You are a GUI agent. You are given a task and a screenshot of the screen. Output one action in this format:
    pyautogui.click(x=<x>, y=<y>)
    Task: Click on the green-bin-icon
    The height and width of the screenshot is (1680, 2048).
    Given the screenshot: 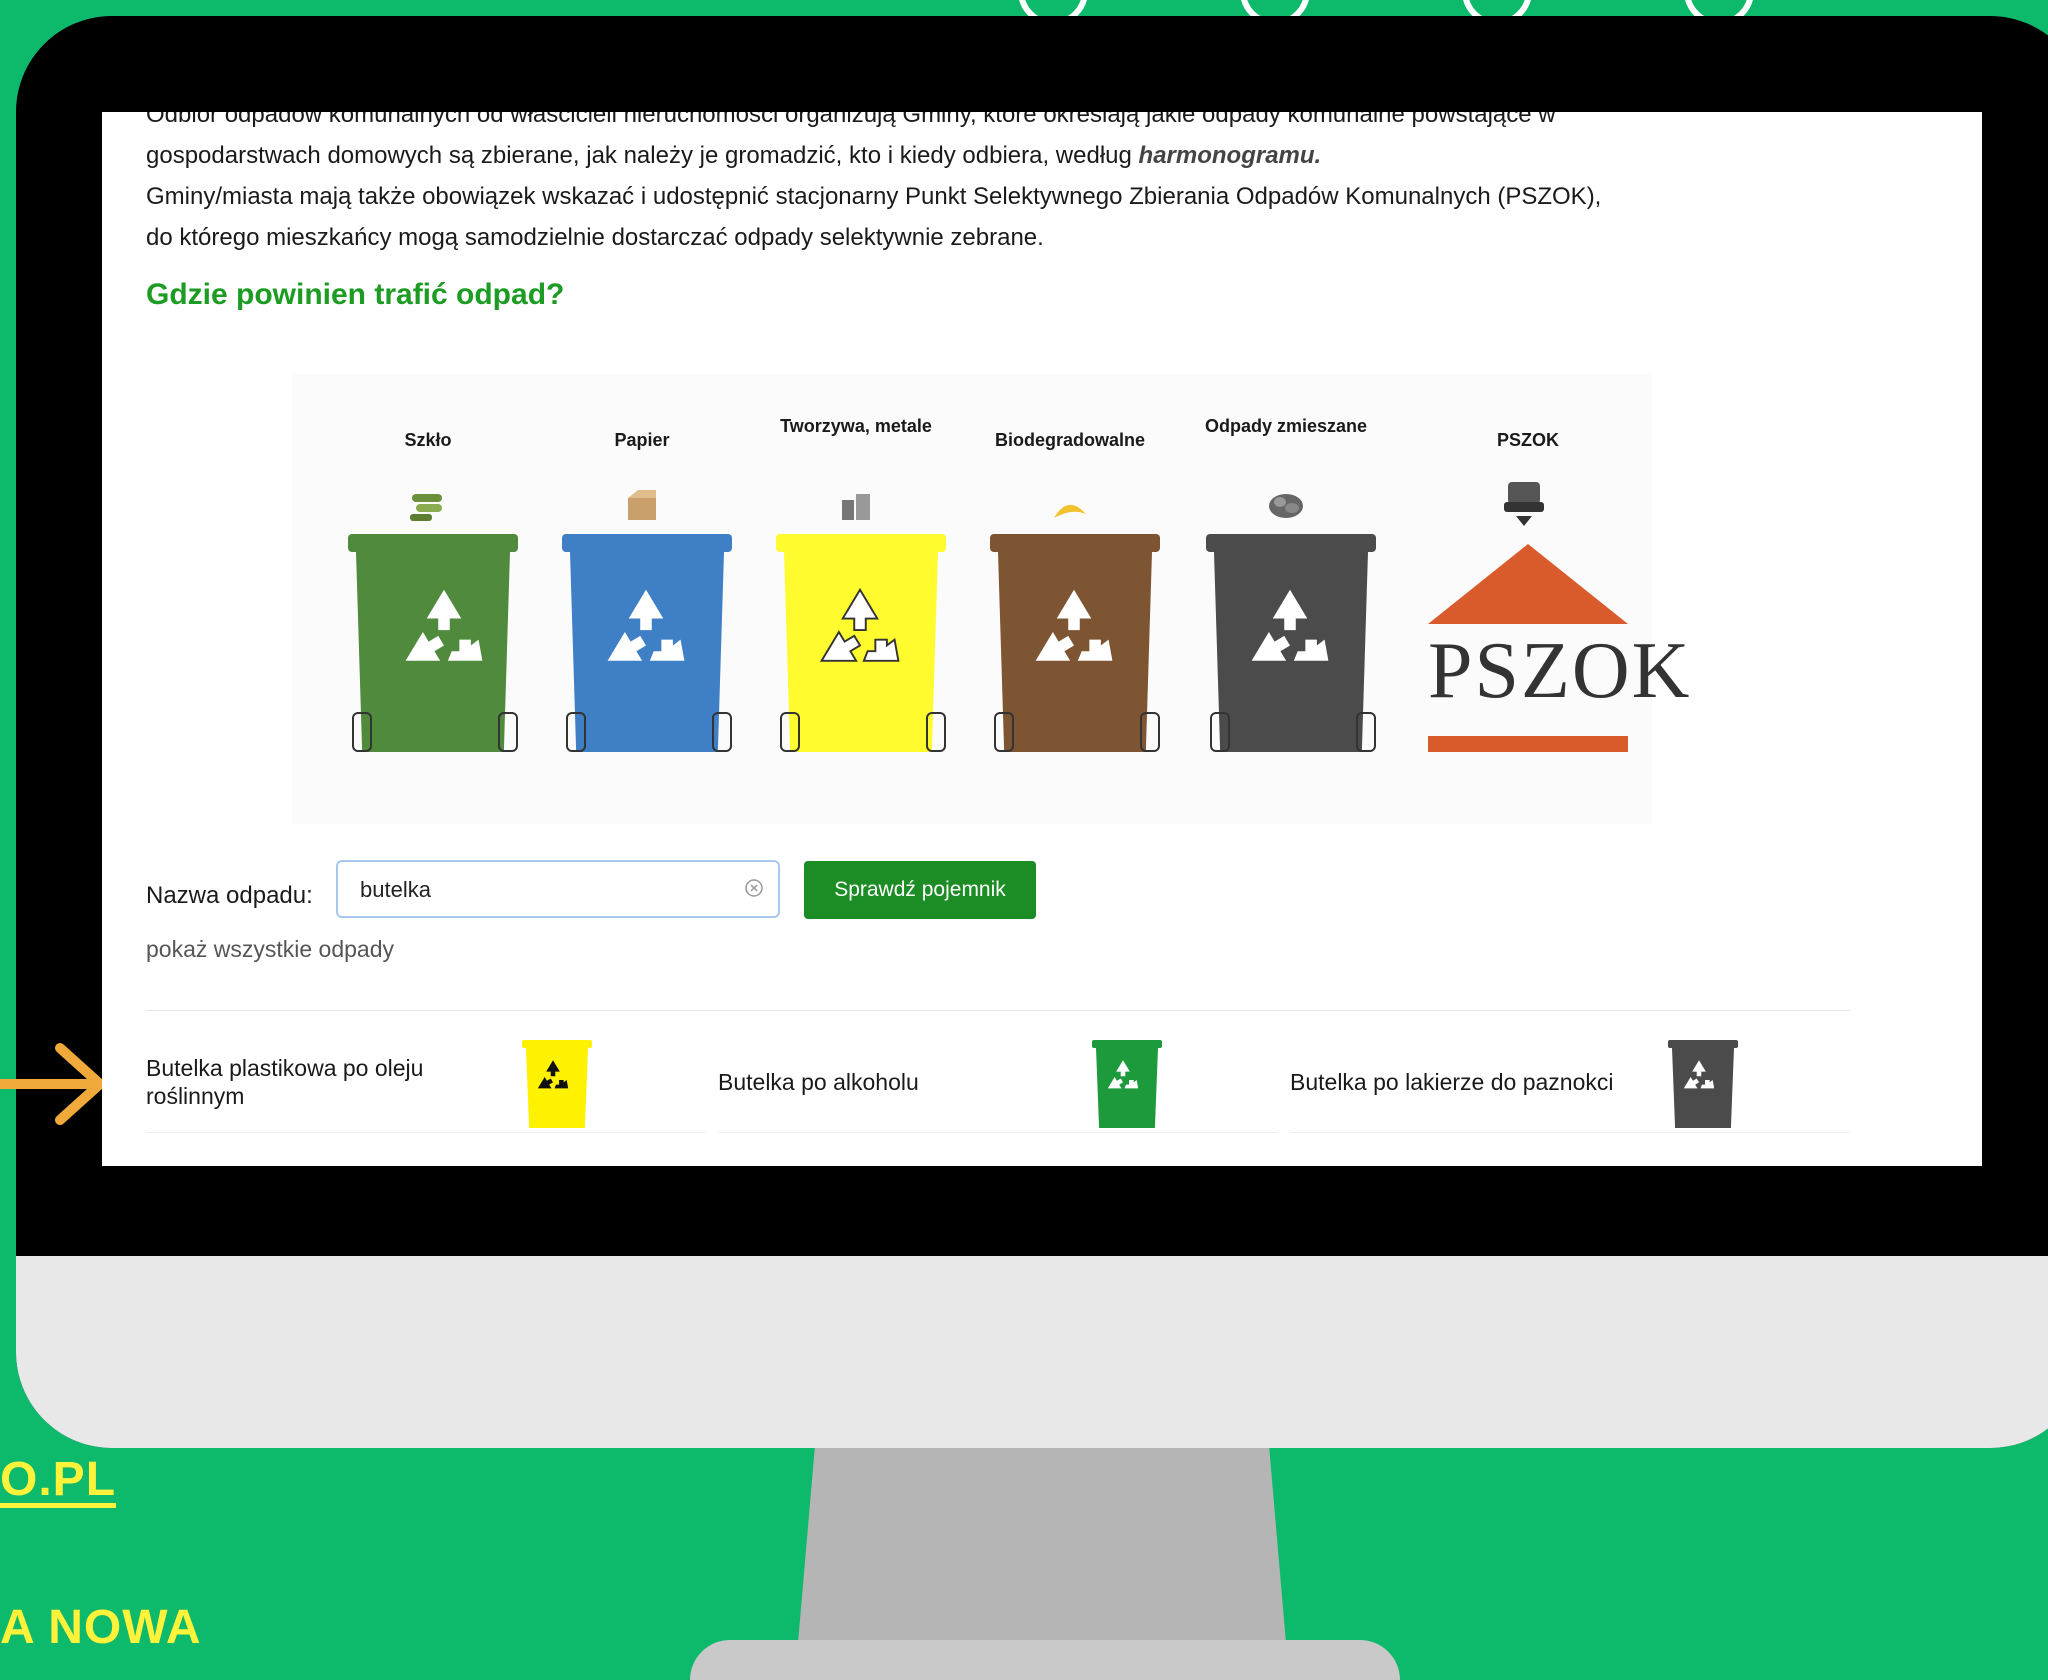 What is the action you would take?
    pyautogui.click(x=1127, y=1086)
    